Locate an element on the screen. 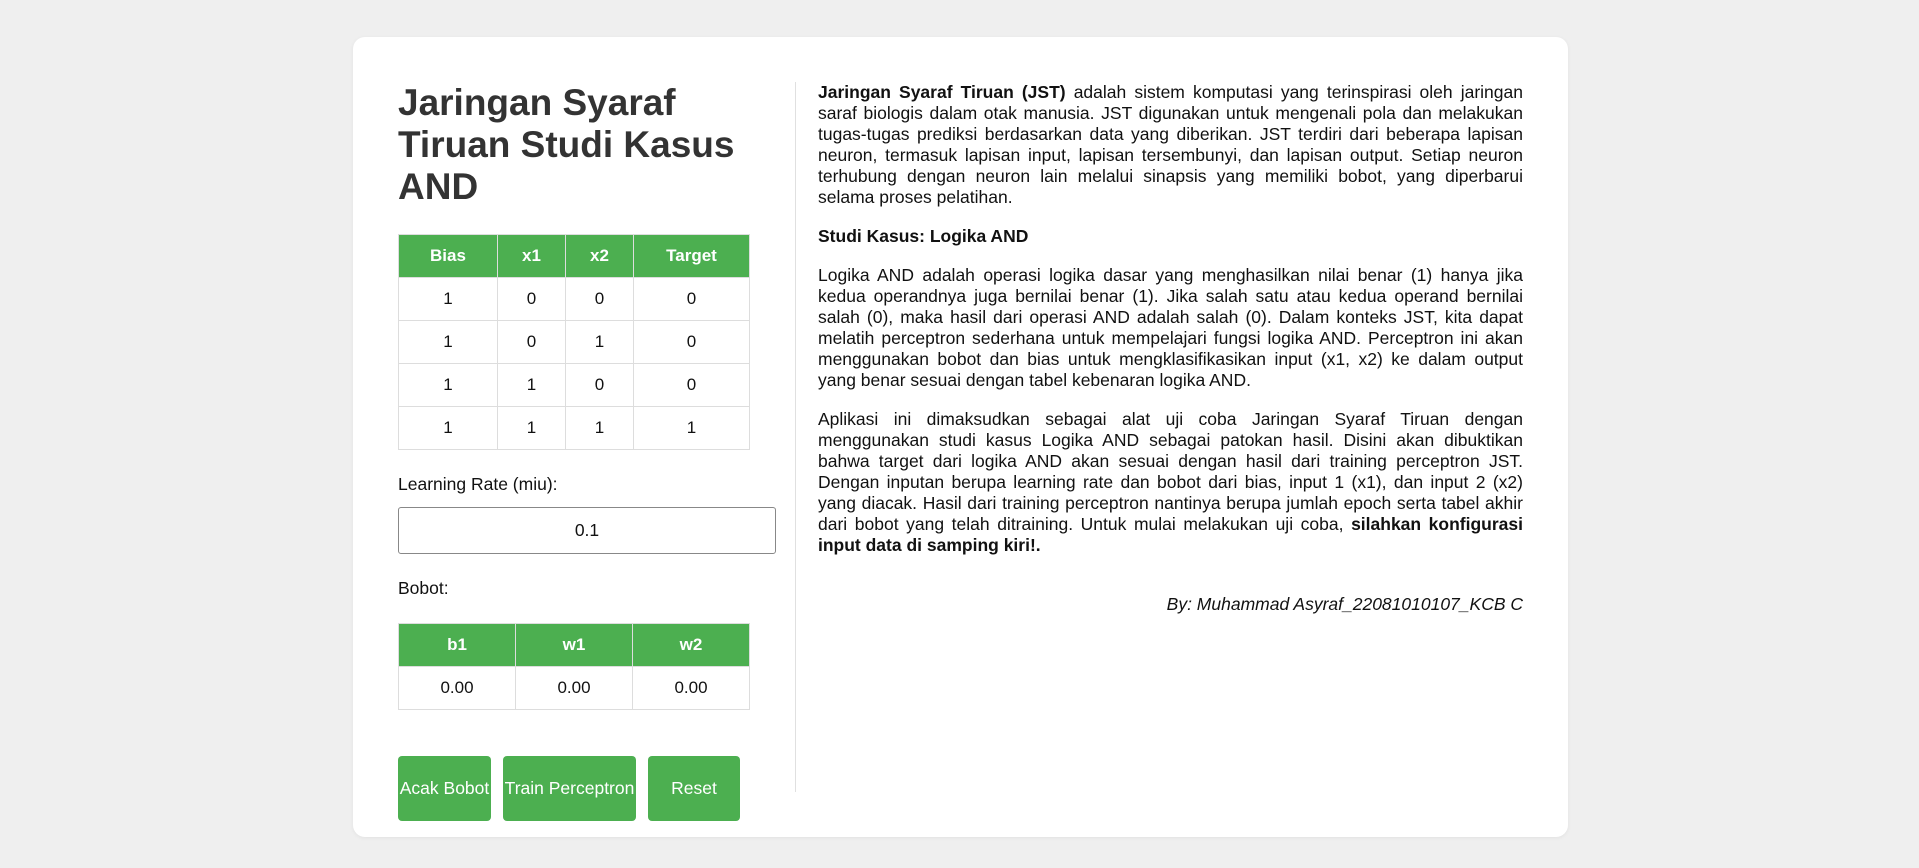  truth-table-header: Bias x1 x2 Target is located at coordinates (574, 256).